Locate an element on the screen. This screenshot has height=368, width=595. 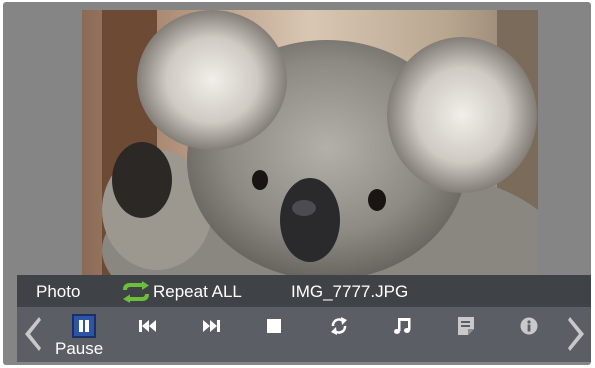
category-label: Photo is located at coordinates (58, 291).